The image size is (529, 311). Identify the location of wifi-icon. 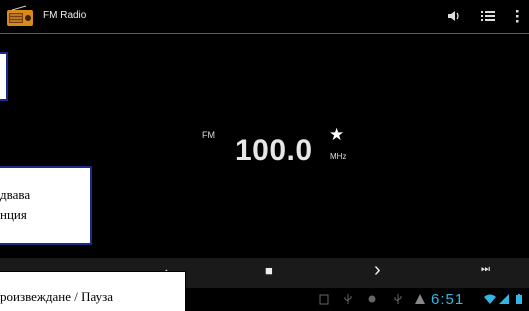
(490, 299).